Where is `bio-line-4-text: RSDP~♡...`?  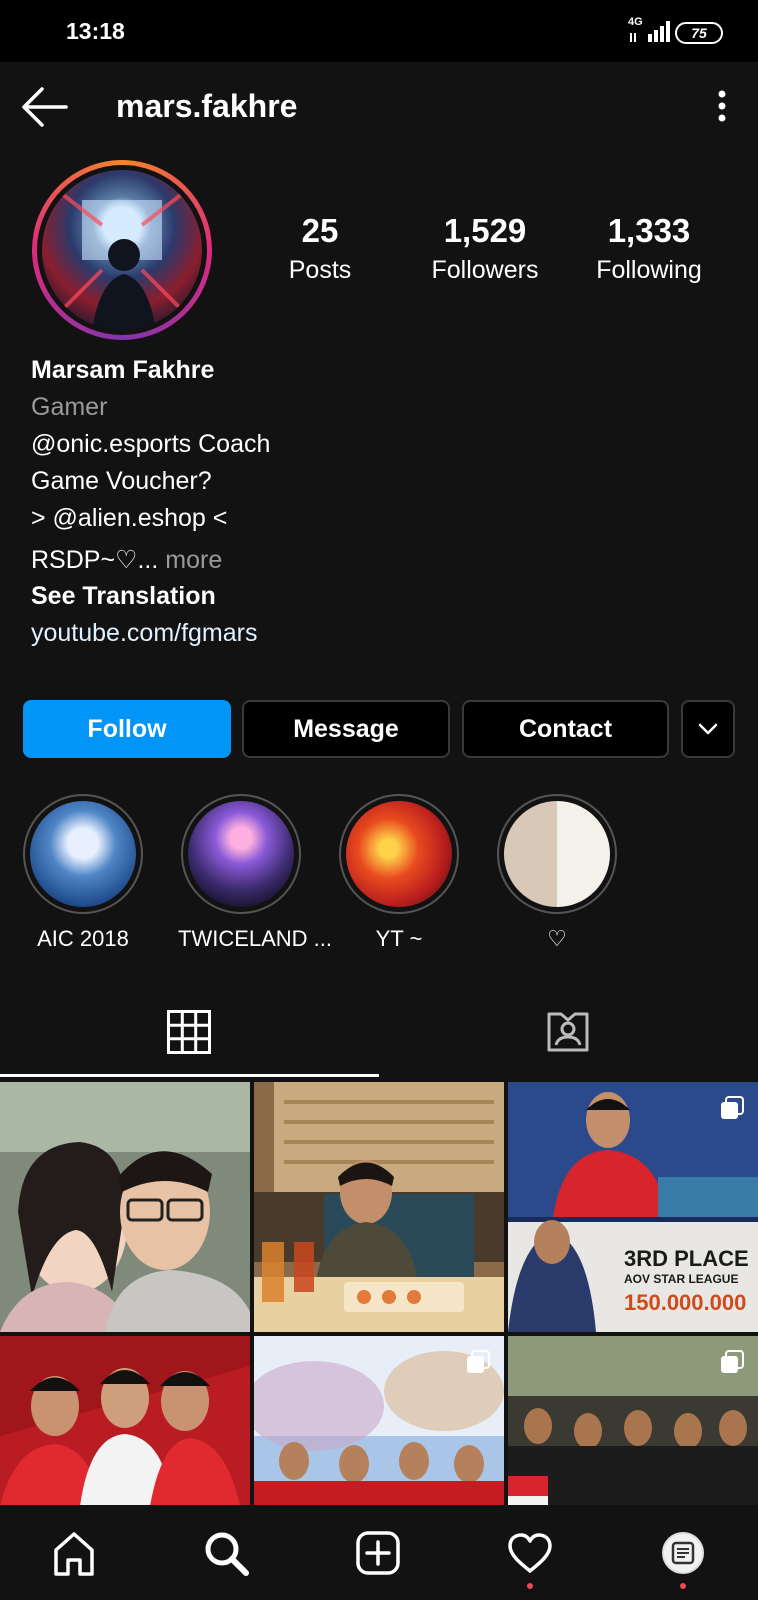
bio-line-4-text: RSDP~♡... is located at coordinates (95, 560).